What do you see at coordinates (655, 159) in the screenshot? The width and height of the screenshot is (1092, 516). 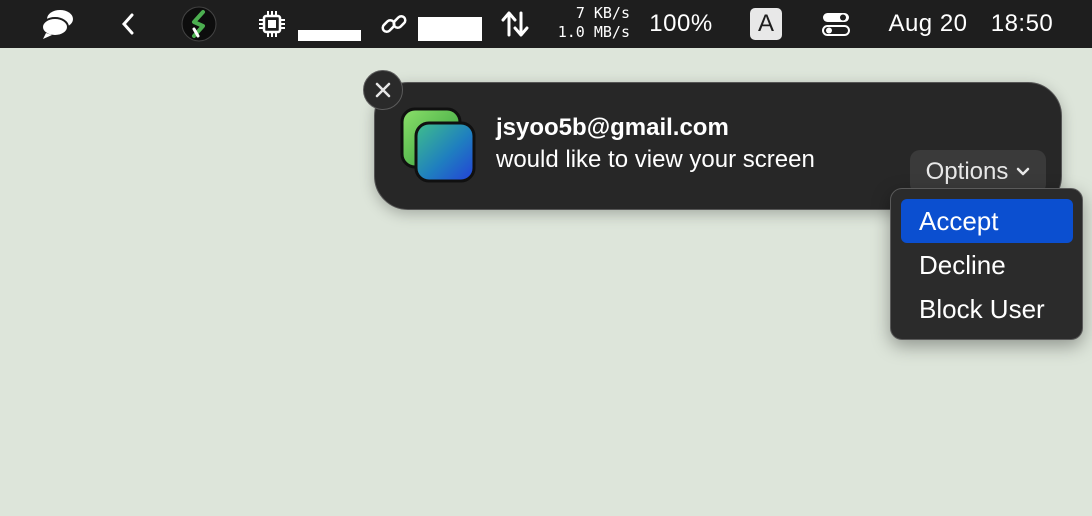 I see `notification-body: would like to view your screen` at bounding box center [655, 159].